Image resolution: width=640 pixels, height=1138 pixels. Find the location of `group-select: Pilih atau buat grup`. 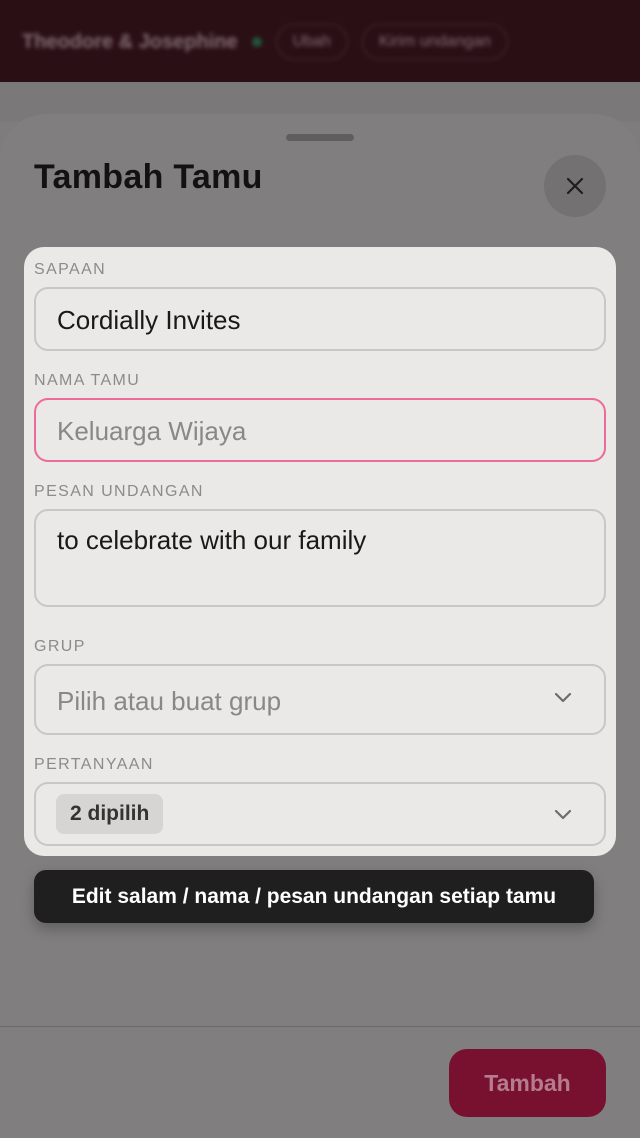

group-select: Pilih atau buat grup is located at coordinates (320, 699).